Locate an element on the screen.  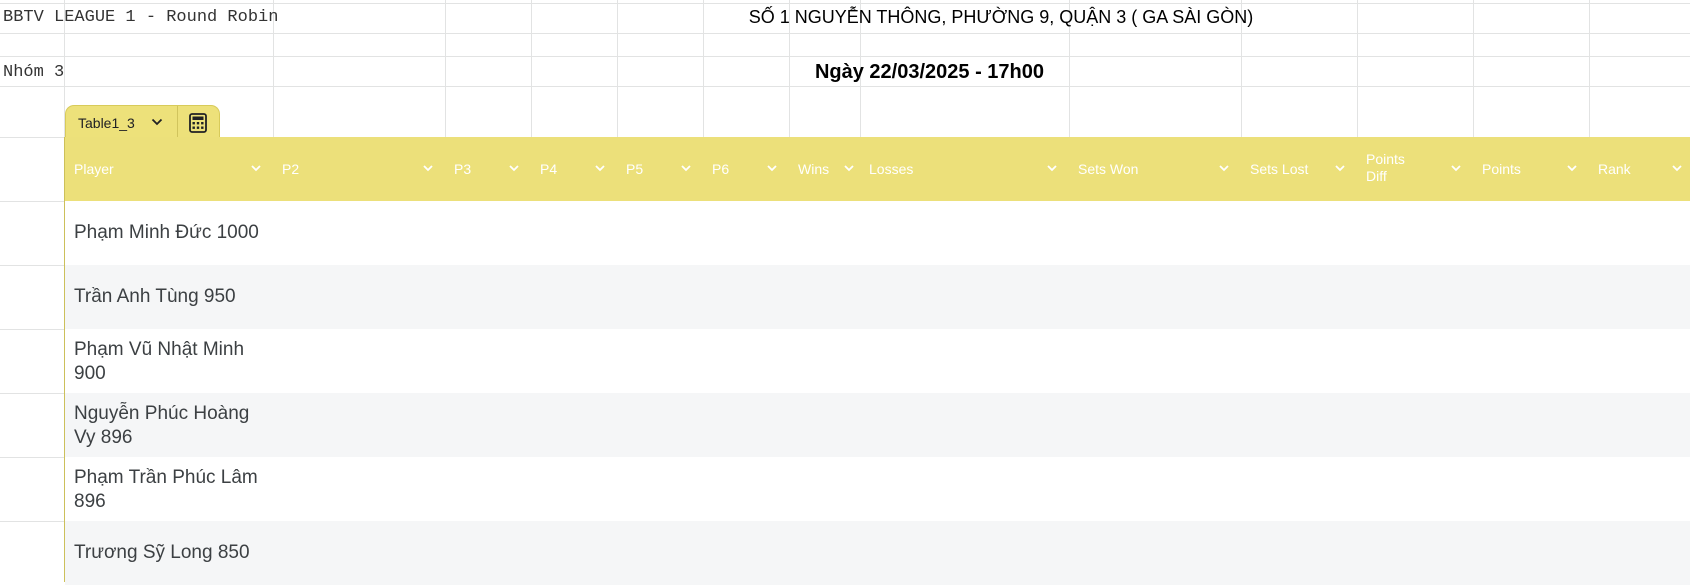
table-row: Phạm Trần Phúc Lâm 896 is located at coordinates (877, 489).